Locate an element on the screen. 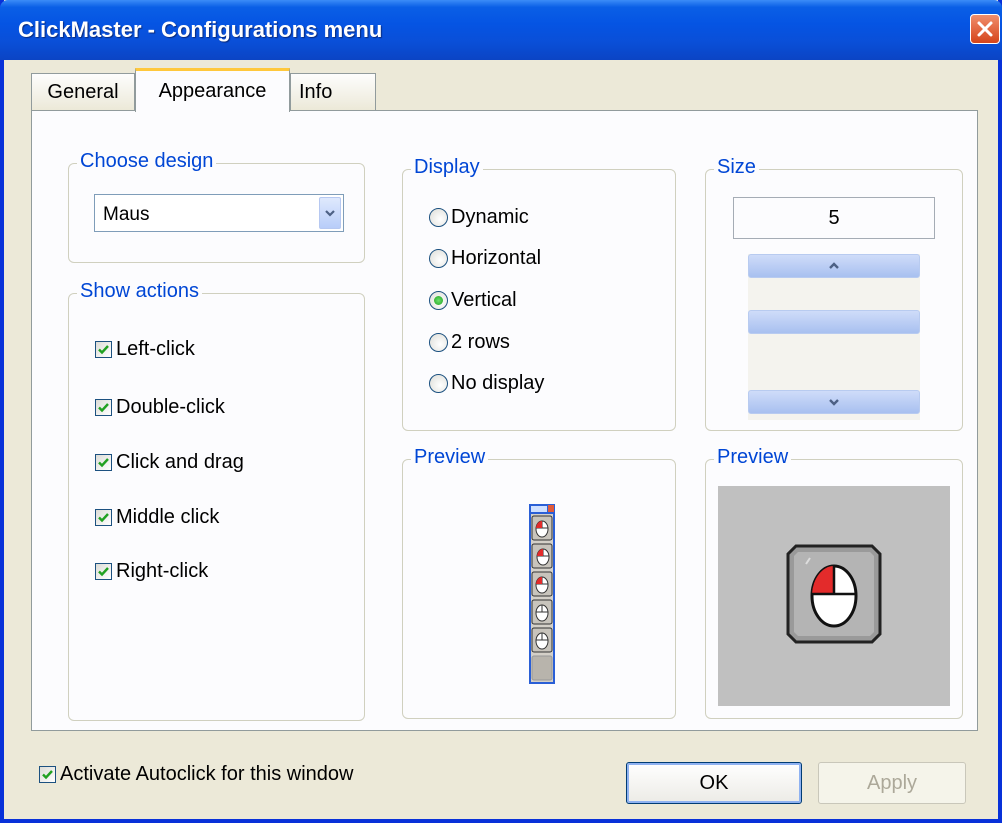 This screenshot has height=823, width=1002. checkbox-left-click: Left-click is located at coordinates (145, 349).